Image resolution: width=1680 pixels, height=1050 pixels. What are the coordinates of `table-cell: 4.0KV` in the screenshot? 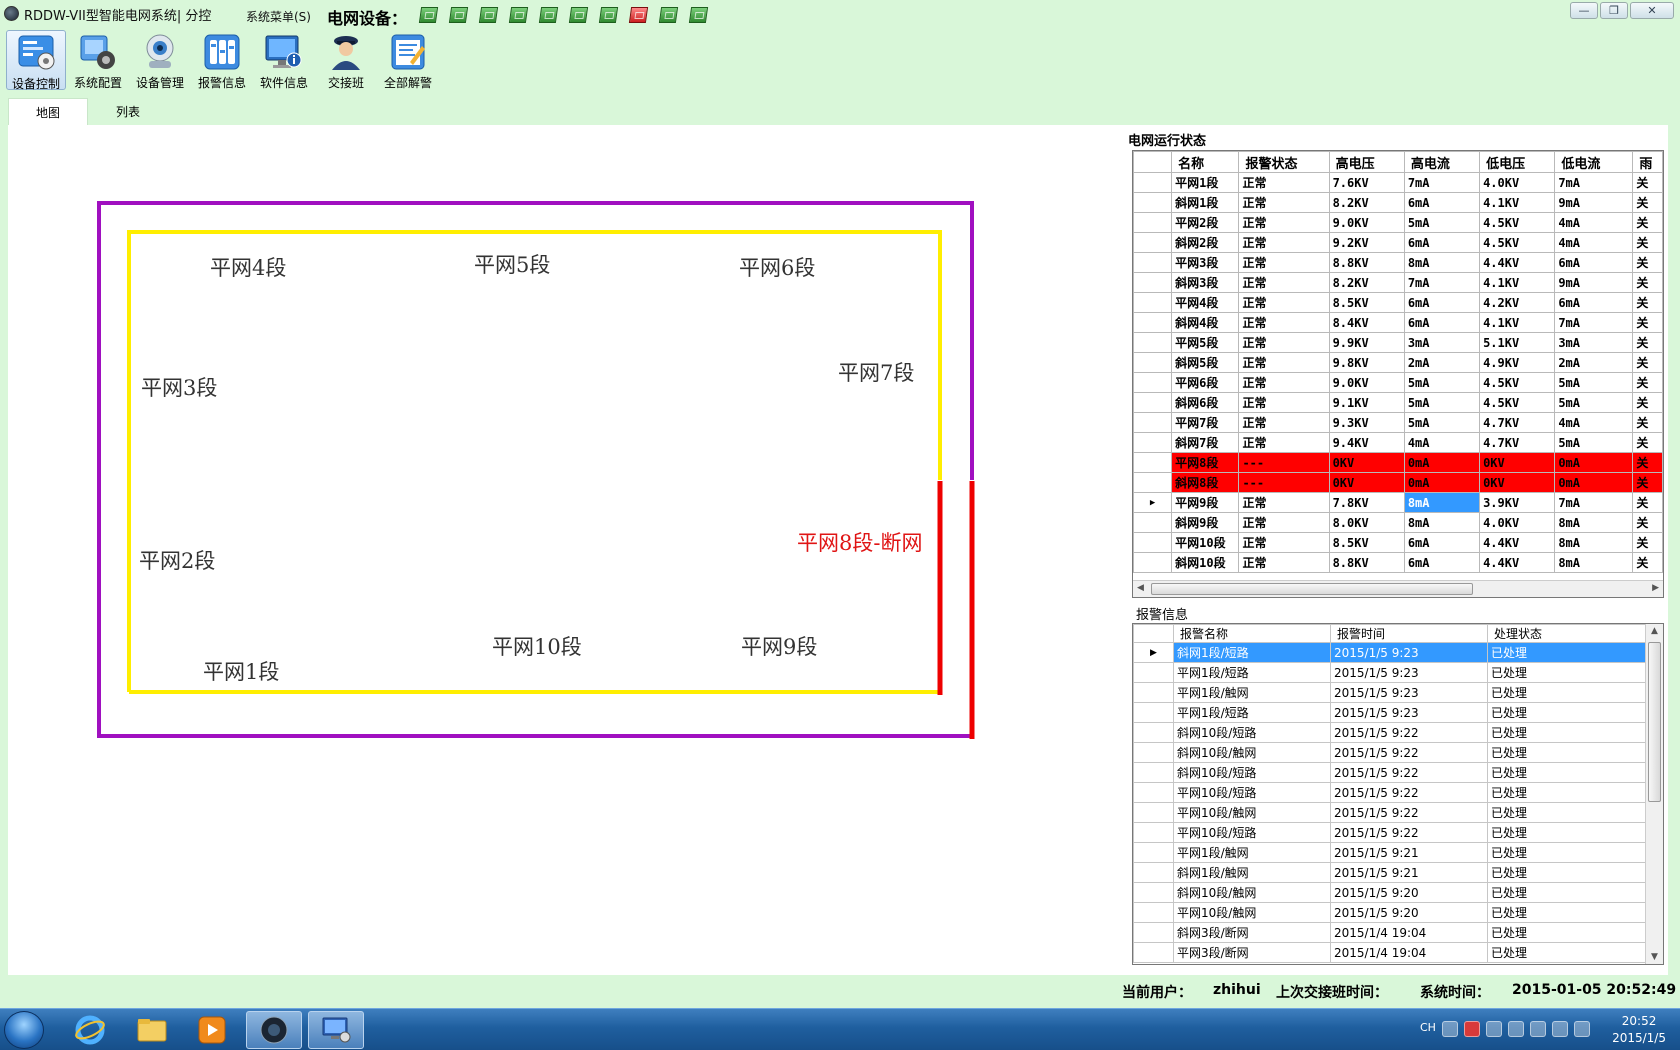 It's located at (1517, 182).